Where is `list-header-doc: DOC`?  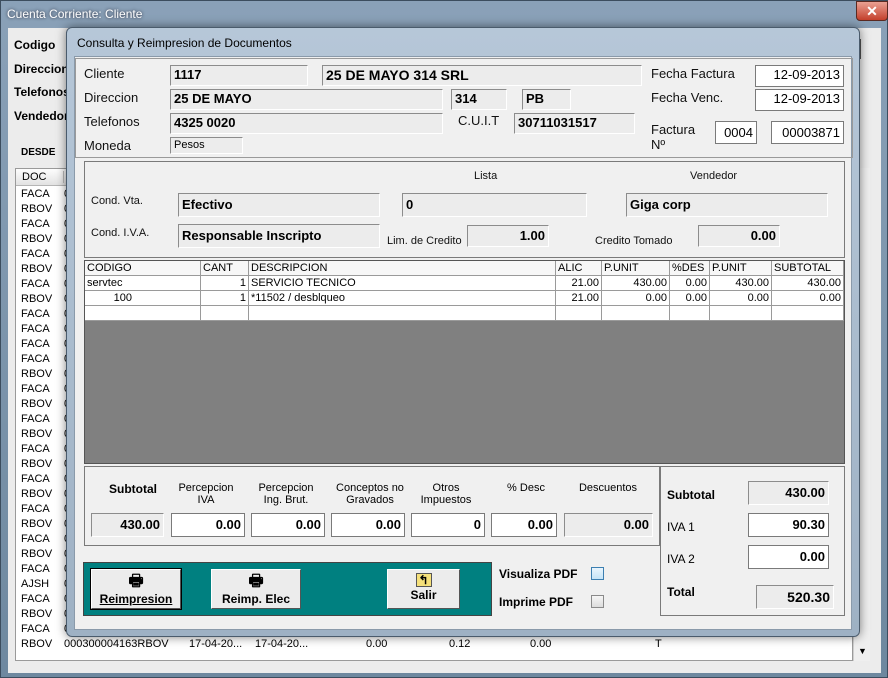 list-header-doc: DOC is located at coordinates (34, 177).